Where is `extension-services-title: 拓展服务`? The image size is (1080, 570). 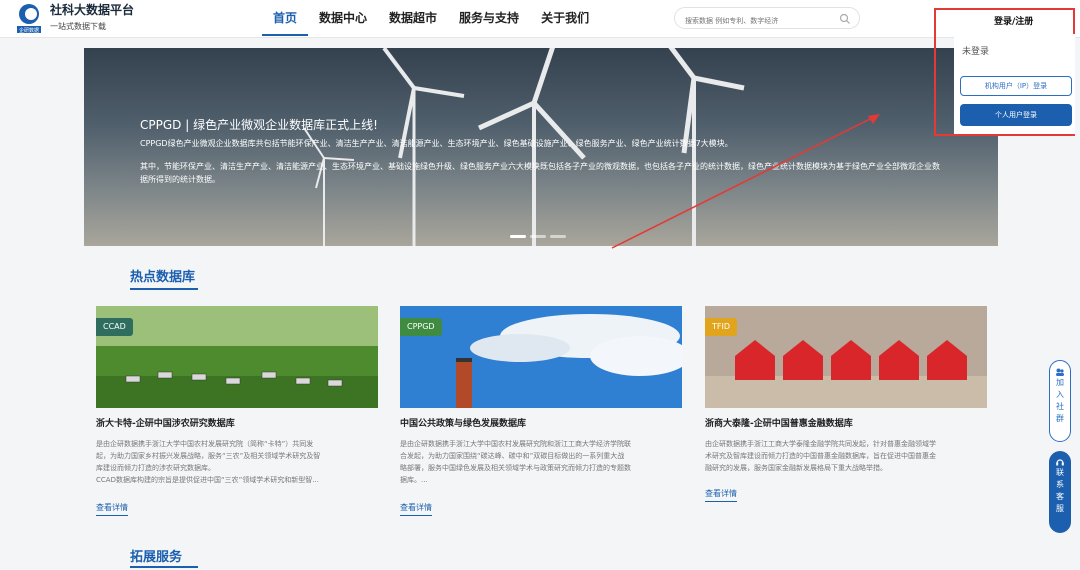 extension-services-title: 拓展服务 is located at coordinates (156, 557).